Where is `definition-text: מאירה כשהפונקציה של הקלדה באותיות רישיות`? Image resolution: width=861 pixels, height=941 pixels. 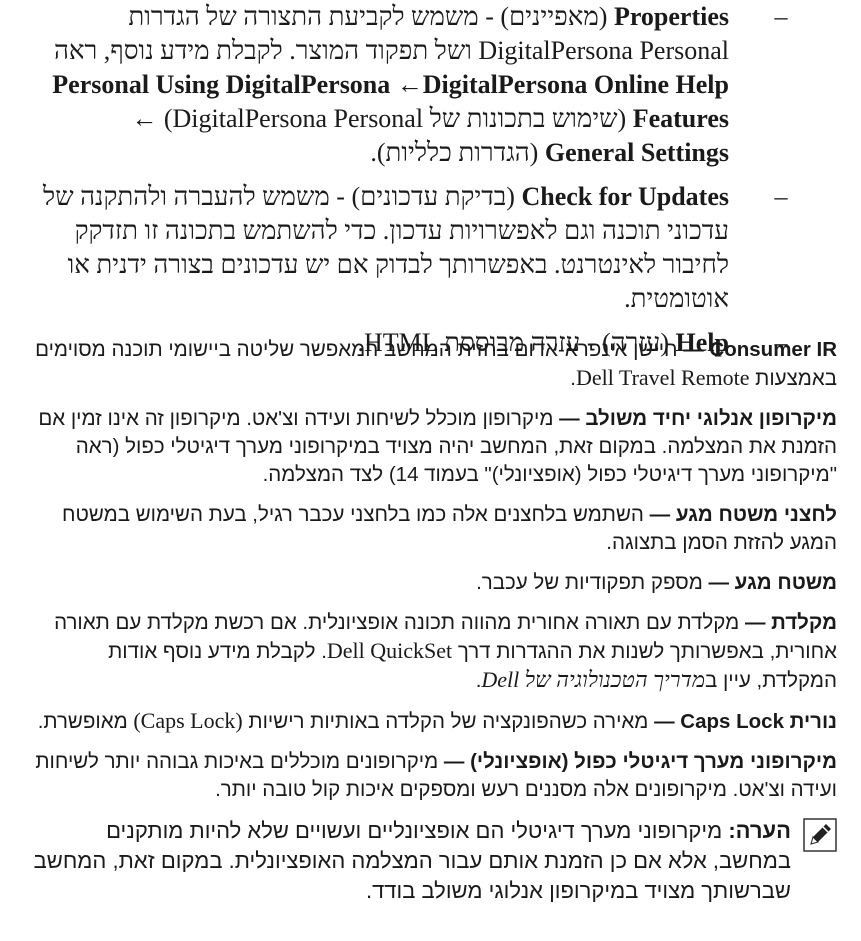
definition-text: מאירה כשהפונקציה של הקלדה באותיות רישיות is located at coordinates (448, 721).